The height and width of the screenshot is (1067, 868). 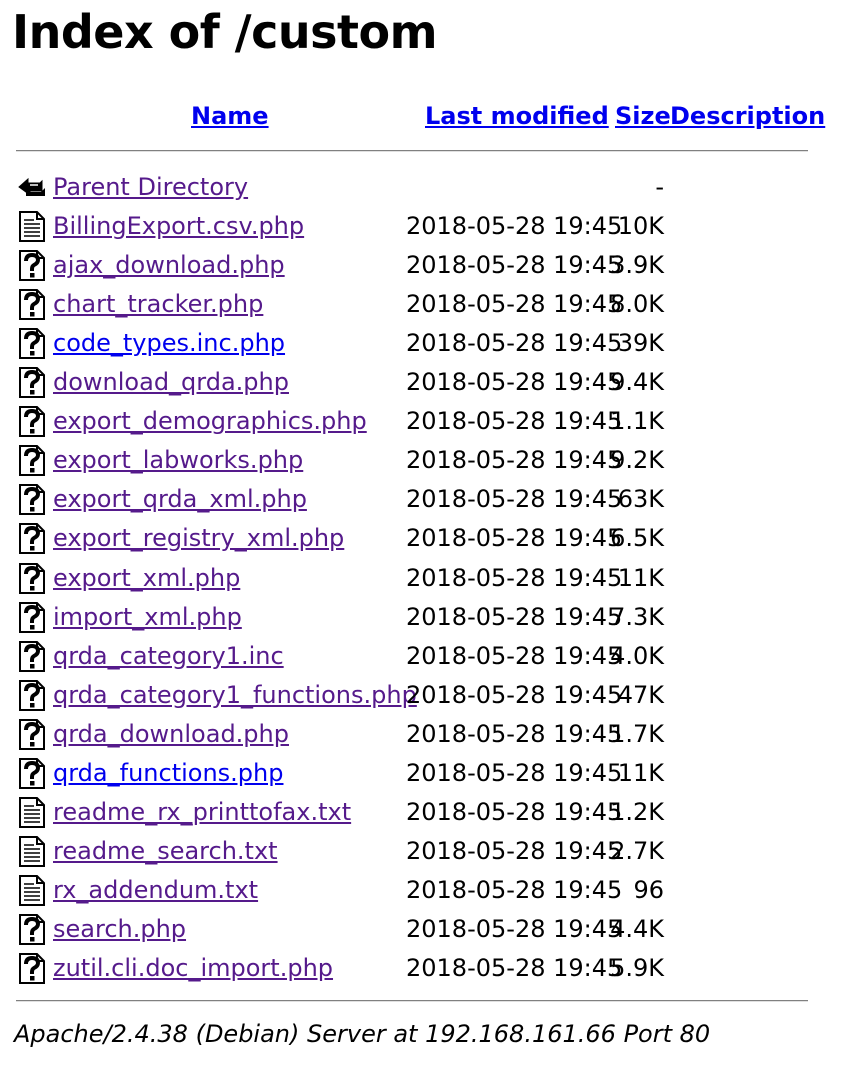 I want to click on file-size: 2.7K, so click(x=637, y=850).